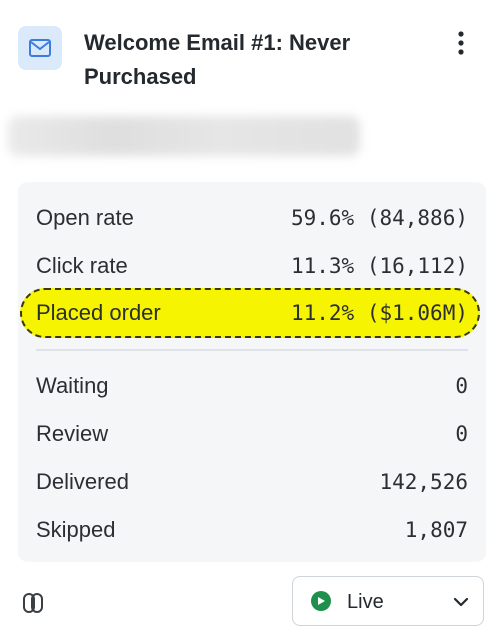 The height and width of the screenshot is (640, 504). What do you see at coordinates (321, 601) in the screenshot?
I see `play-circle-icon` at bounding box center [321, 601].